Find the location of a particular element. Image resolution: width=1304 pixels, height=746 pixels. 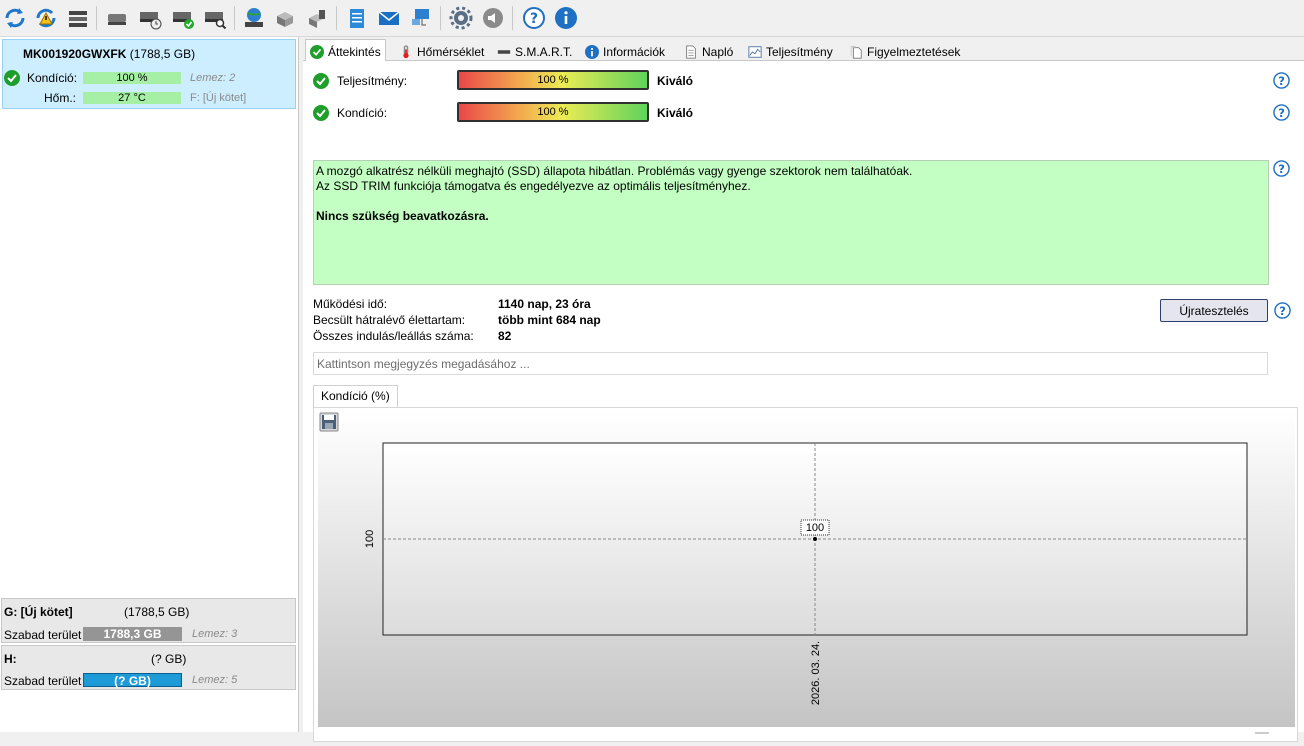

tab-warnings: Figyelmeztetések is located at coordinates (904, 51).